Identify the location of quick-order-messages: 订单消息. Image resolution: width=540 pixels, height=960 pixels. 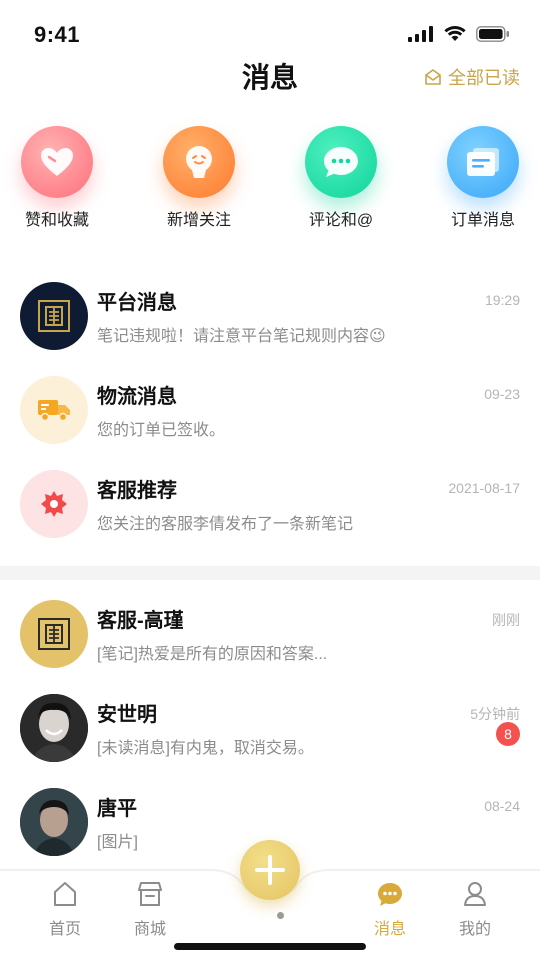
(483, 178).